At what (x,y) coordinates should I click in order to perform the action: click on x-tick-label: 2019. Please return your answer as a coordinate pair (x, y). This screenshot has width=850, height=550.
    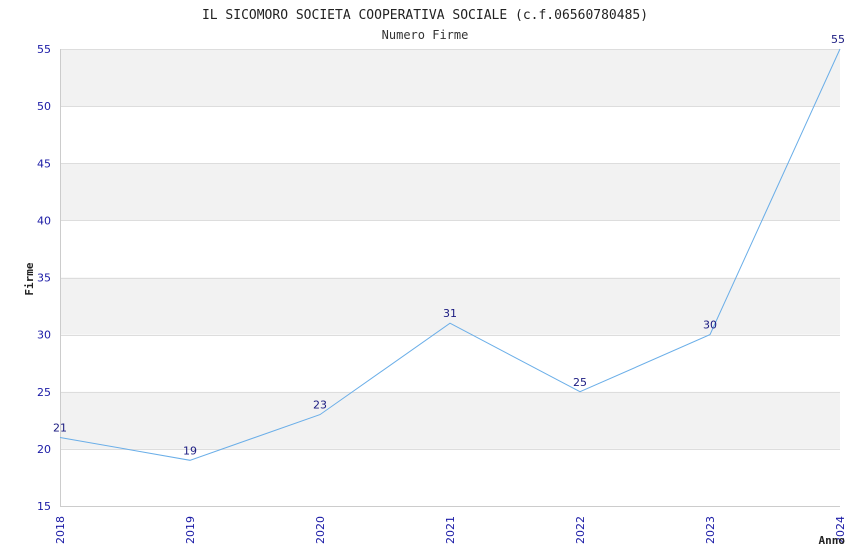
    Looking at the image, I should click on (190, 530).